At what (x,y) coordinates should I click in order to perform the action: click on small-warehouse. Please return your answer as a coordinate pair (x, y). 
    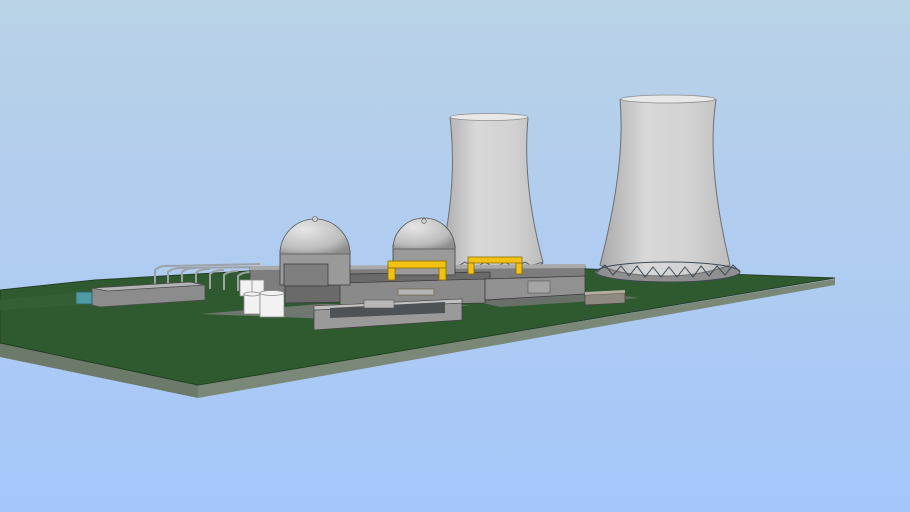
    Looking at the image, I should click on (605, 298).